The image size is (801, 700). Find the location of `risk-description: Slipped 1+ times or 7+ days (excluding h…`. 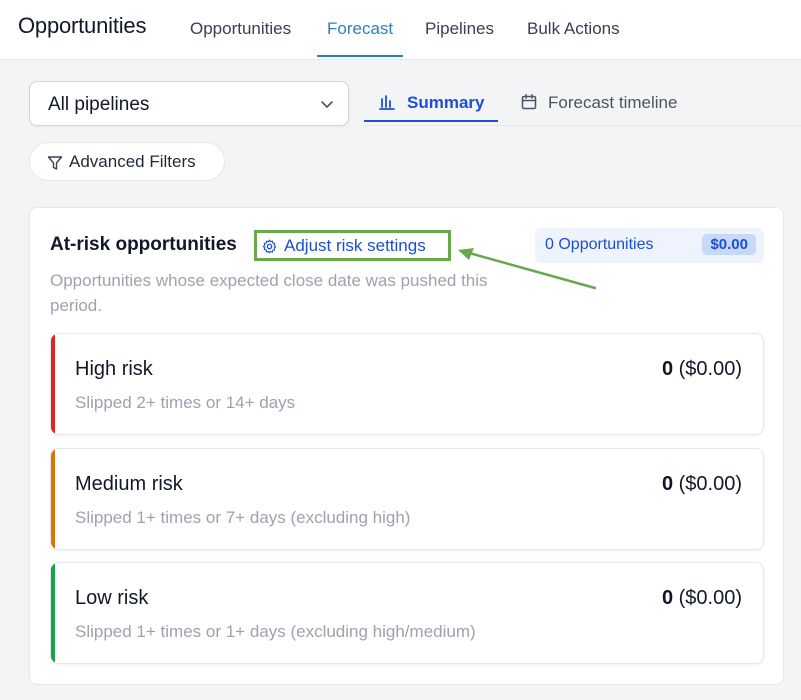

risk-description: Slipped 1+ times or 7+ days (excluding h… is located at coordinates (243, 517).